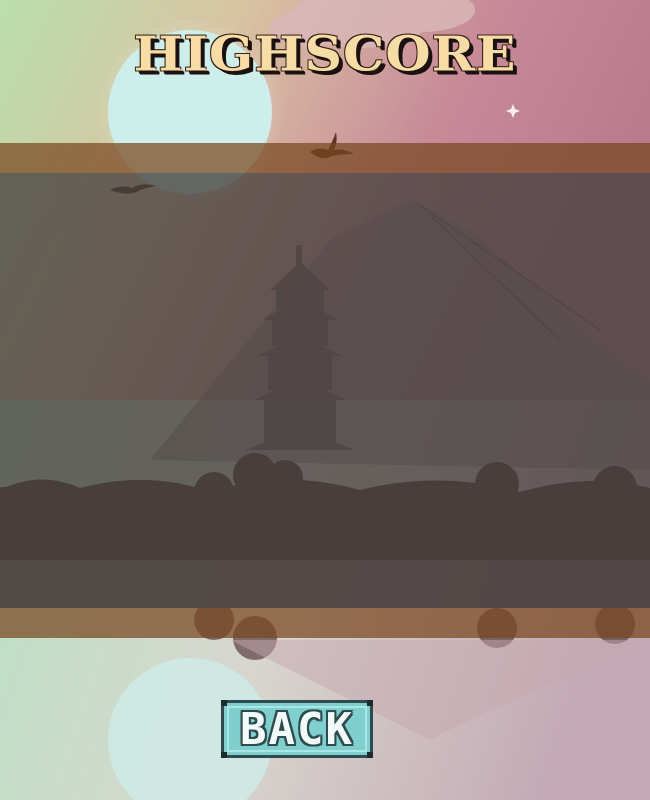 This screenshot has width=650, height=800. What do you see at coordinates (325, 623) in the screenshot?
I see `highscore-band-bottom` at bounding box center [325, 623].